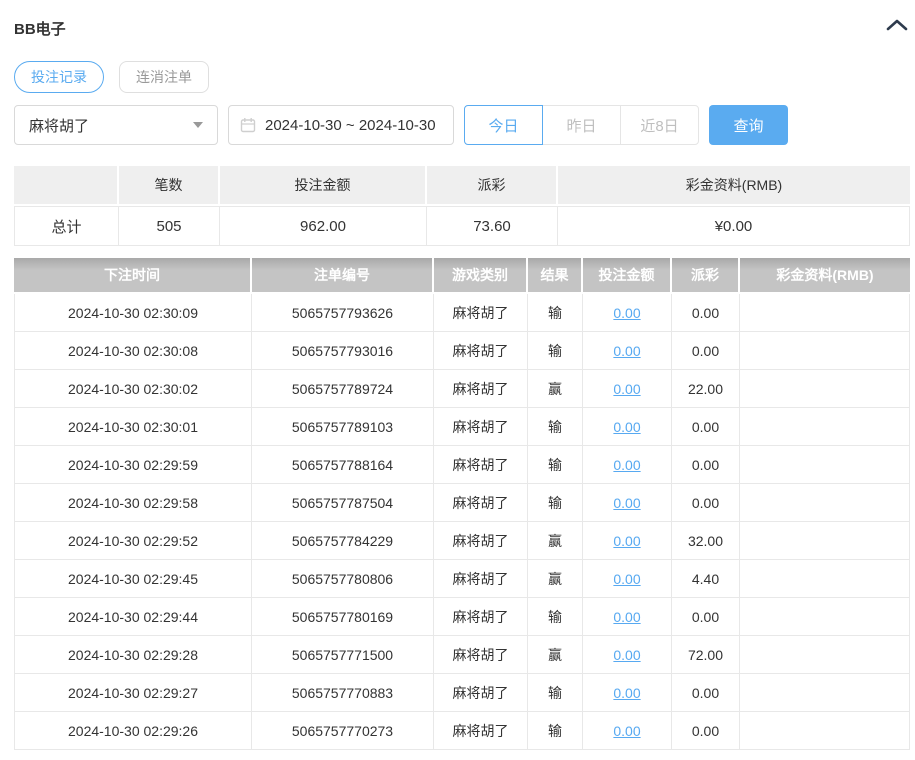 The width and height of the screenshot is (915, 760). I want to click on summary-header-bet-amount: 投注金额, so click(323, 186).